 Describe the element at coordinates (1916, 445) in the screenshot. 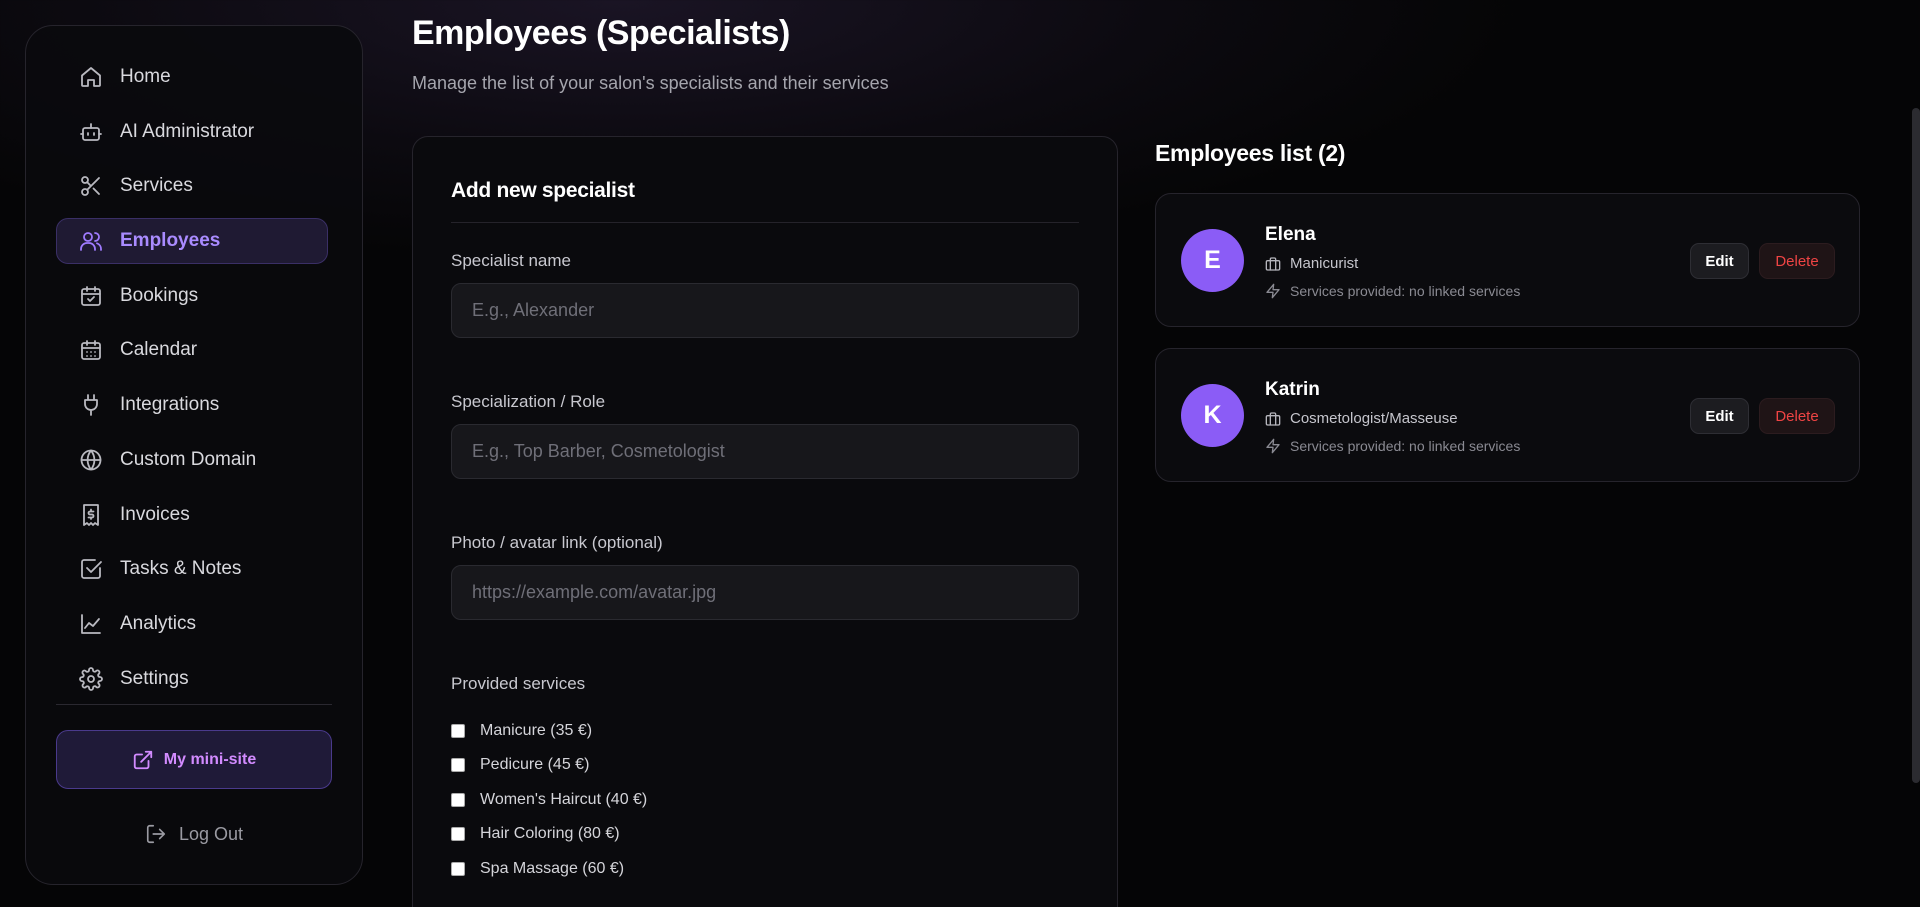

I see `page-scrollbar` at that location.